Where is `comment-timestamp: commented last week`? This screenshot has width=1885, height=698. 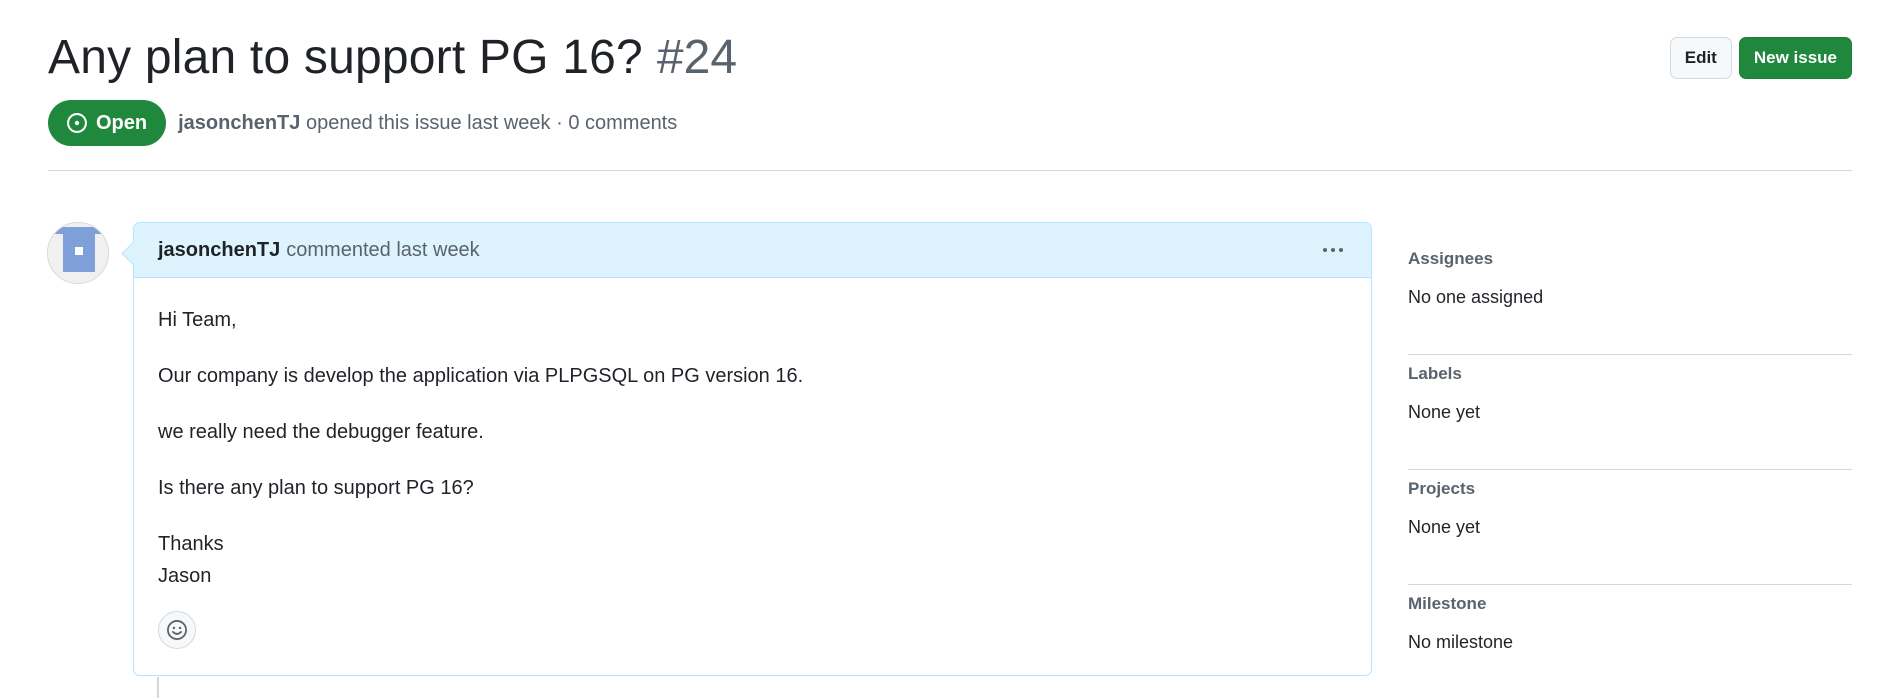
comment-timestamp: commented last week is located at coordinates (382, 250).